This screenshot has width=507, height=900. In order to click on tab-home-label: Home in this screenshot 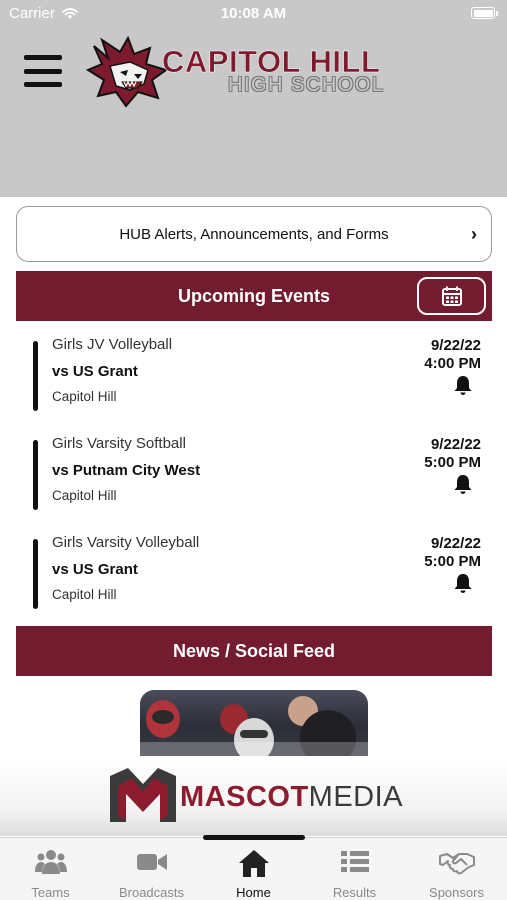, I will do `click(253, 892)`.